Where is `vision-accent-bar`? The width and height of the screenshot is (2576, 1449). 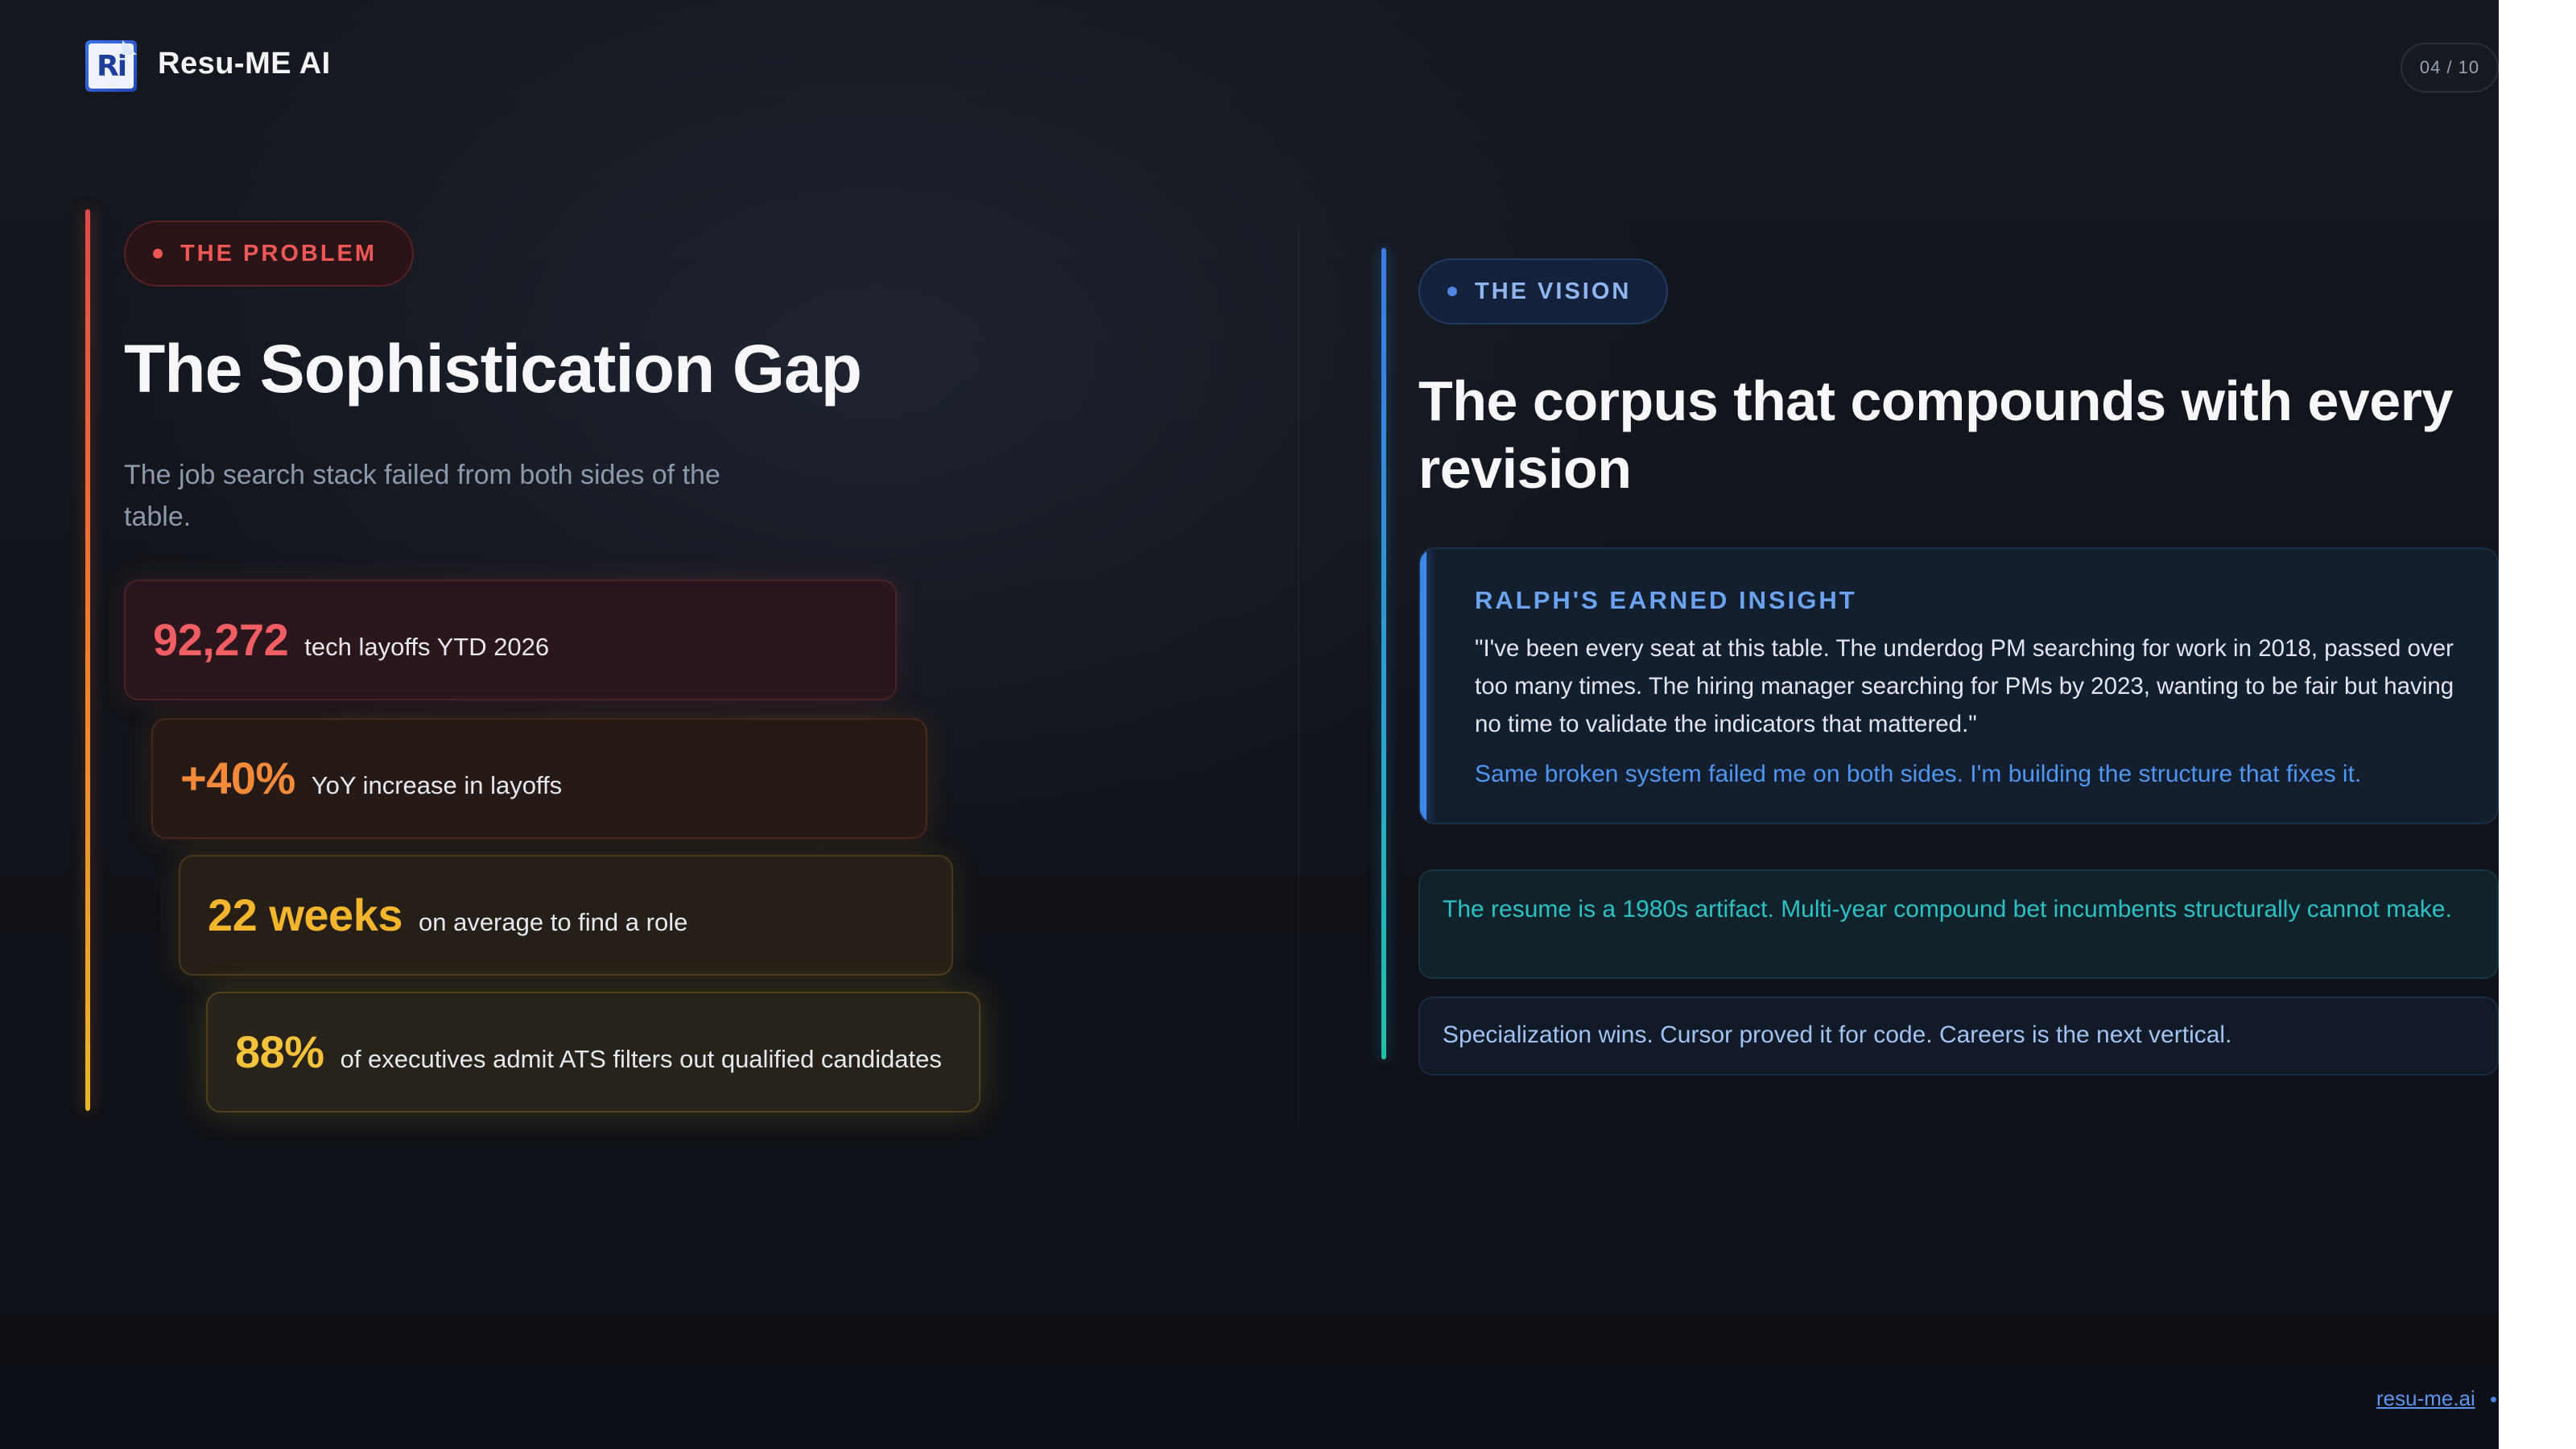 vision-accent-bar is located at coordinates (1383, 653).